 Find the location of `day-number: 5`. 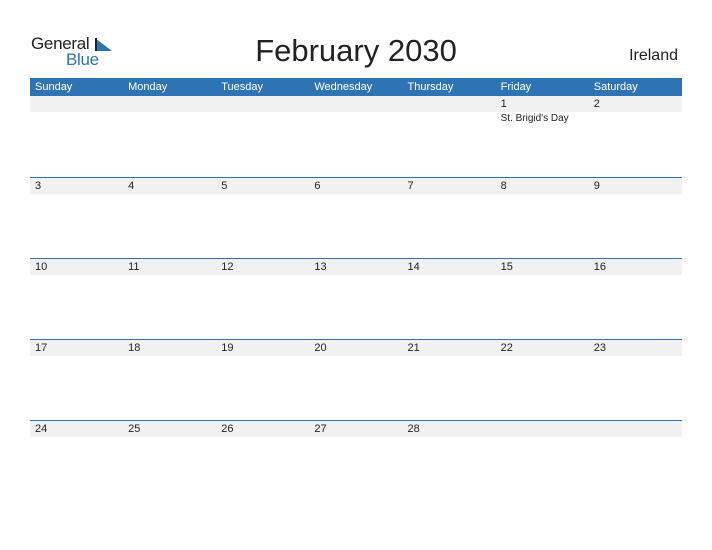

day-number: 5 is located at coordinates (224, 186).